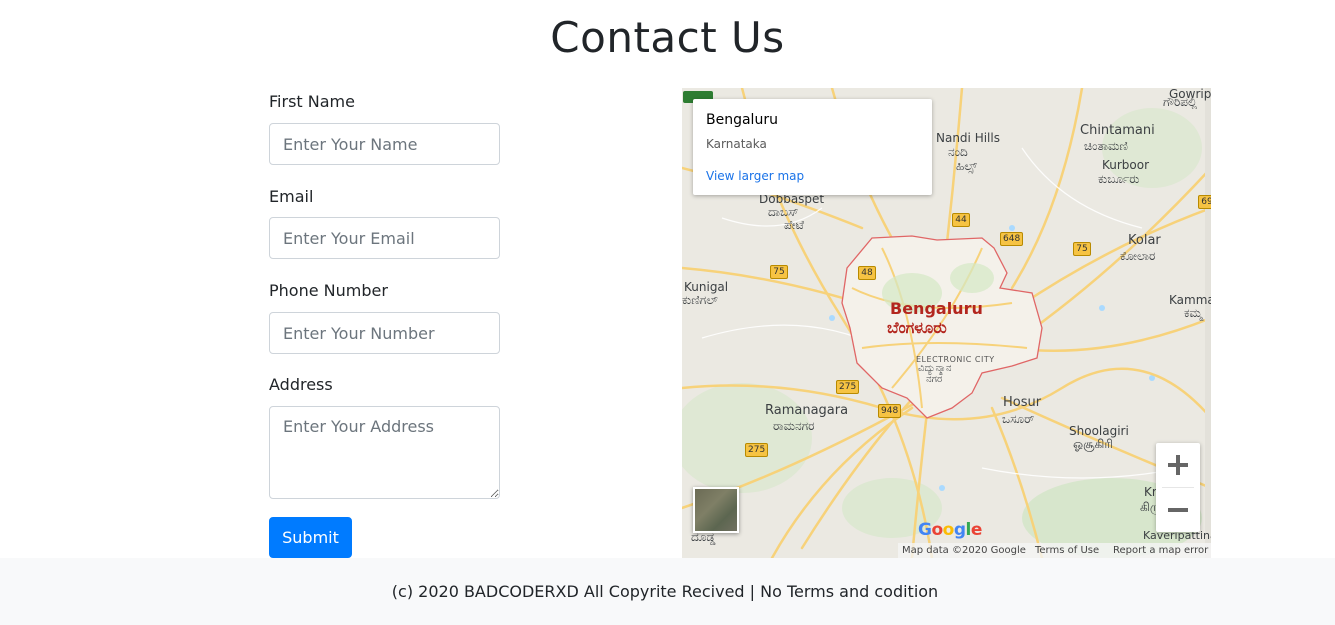  What do you see at coordinates (794, 426) in the screenshot?
I see `map-label-ramanagara-kn: ರಾಮನಗರ` at bounding box center [794, 426].